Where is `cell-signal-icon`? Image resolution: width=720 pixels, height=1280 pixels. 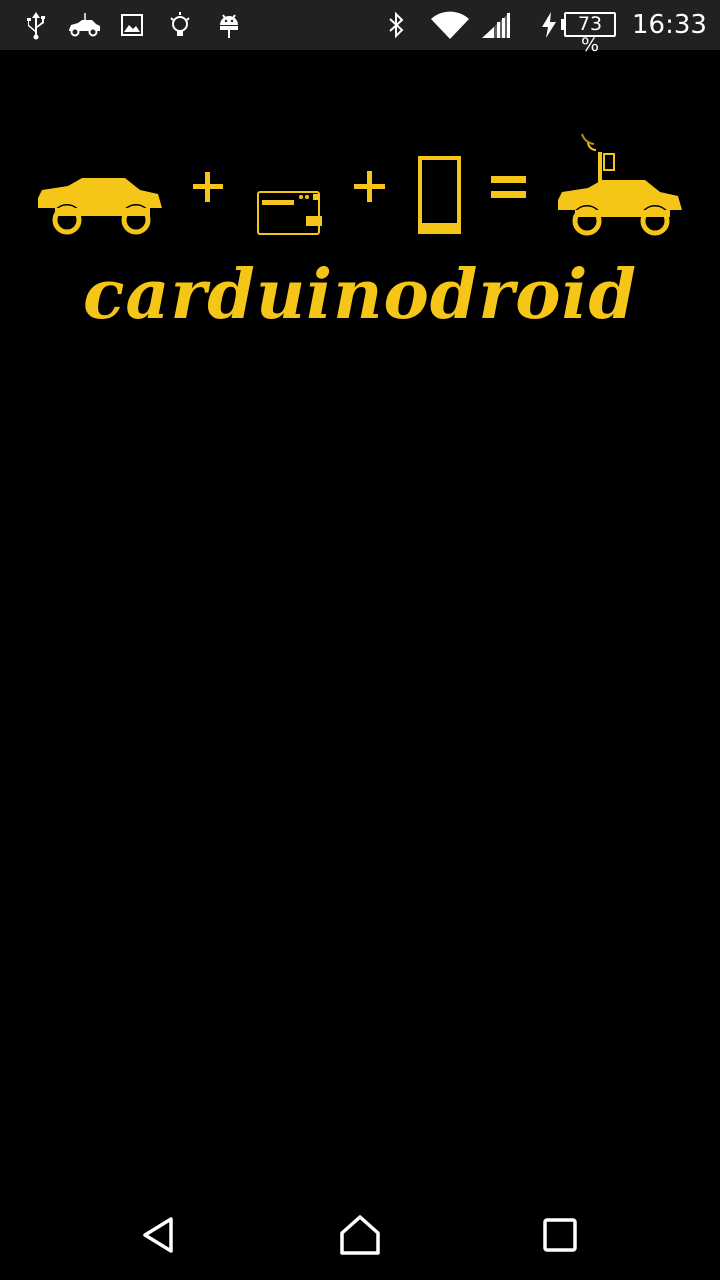 cell-signal-icon is located at coordinates (496, 25).